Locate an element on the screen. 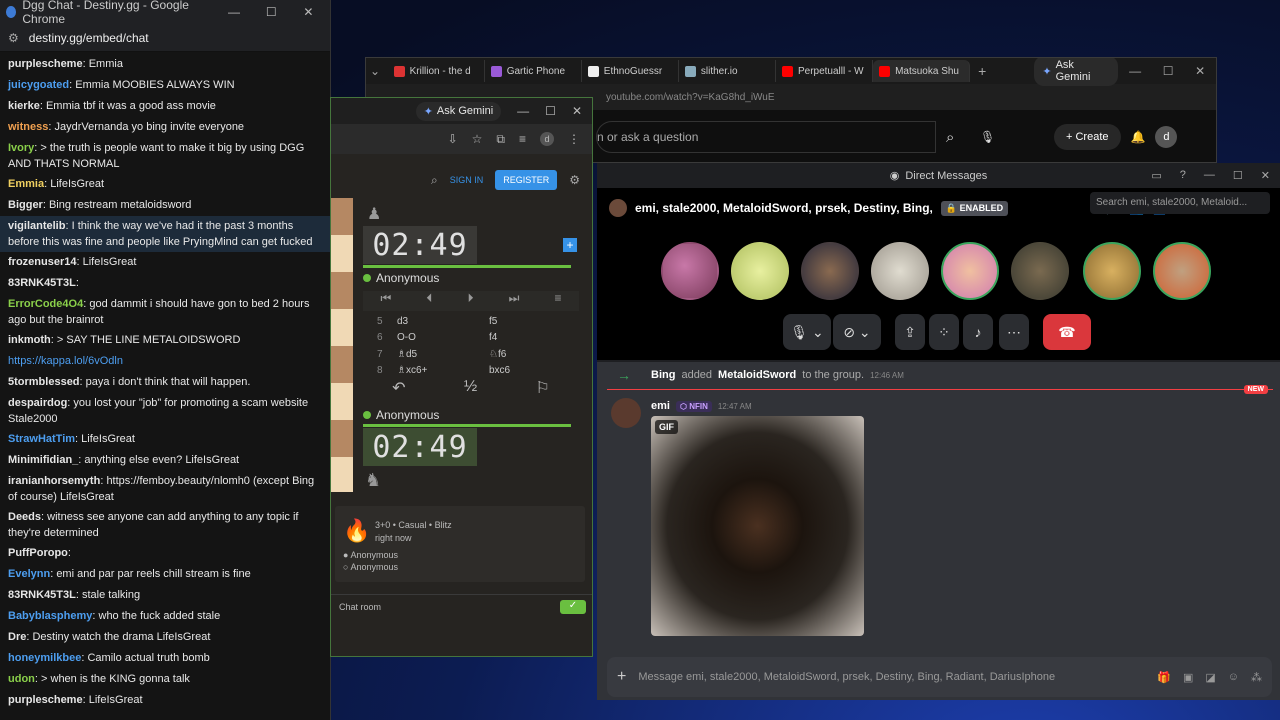 The width and height of the screenshot is (1280, 720). move-row: 7 ♗d5 ♘f6 is located at coordinates (473, 354).